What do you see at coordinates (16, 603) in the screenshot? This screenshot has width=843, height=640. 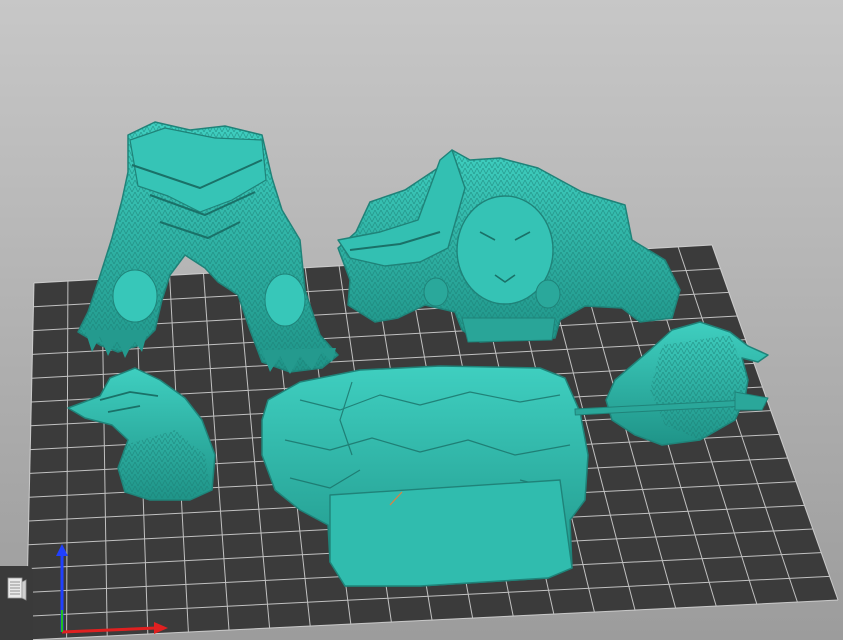 I see `layers-view-button` at bounding box center [16, 603].